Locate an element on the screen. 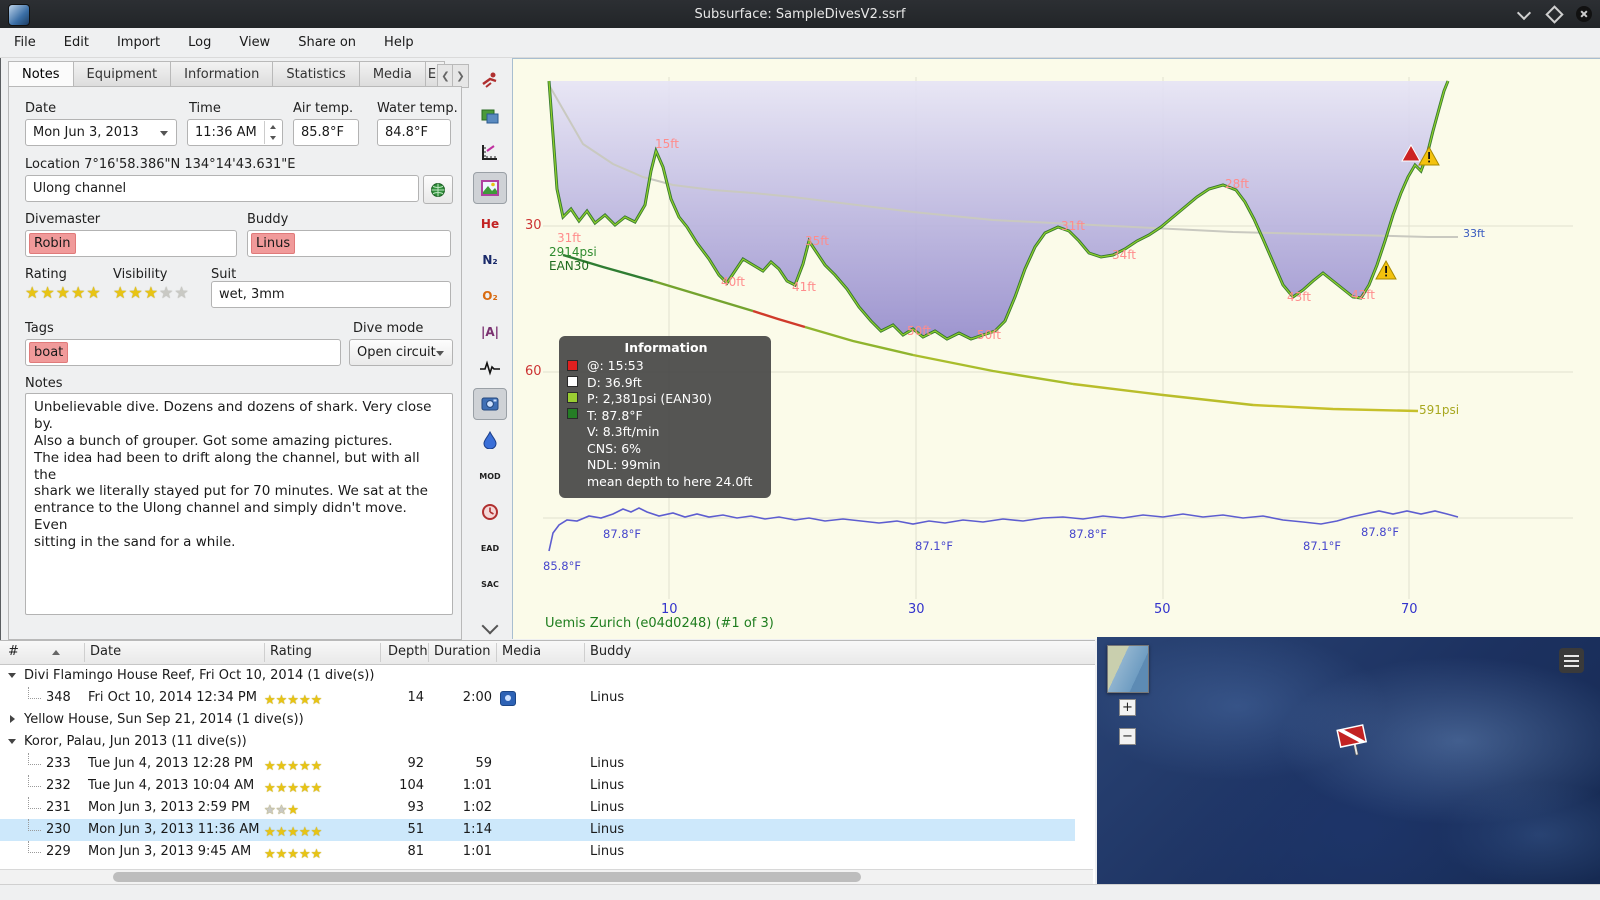 The height and width of the screenshot is (900, 1600). water-temp-field: 84.8°F is located at coordinates (414, 132).